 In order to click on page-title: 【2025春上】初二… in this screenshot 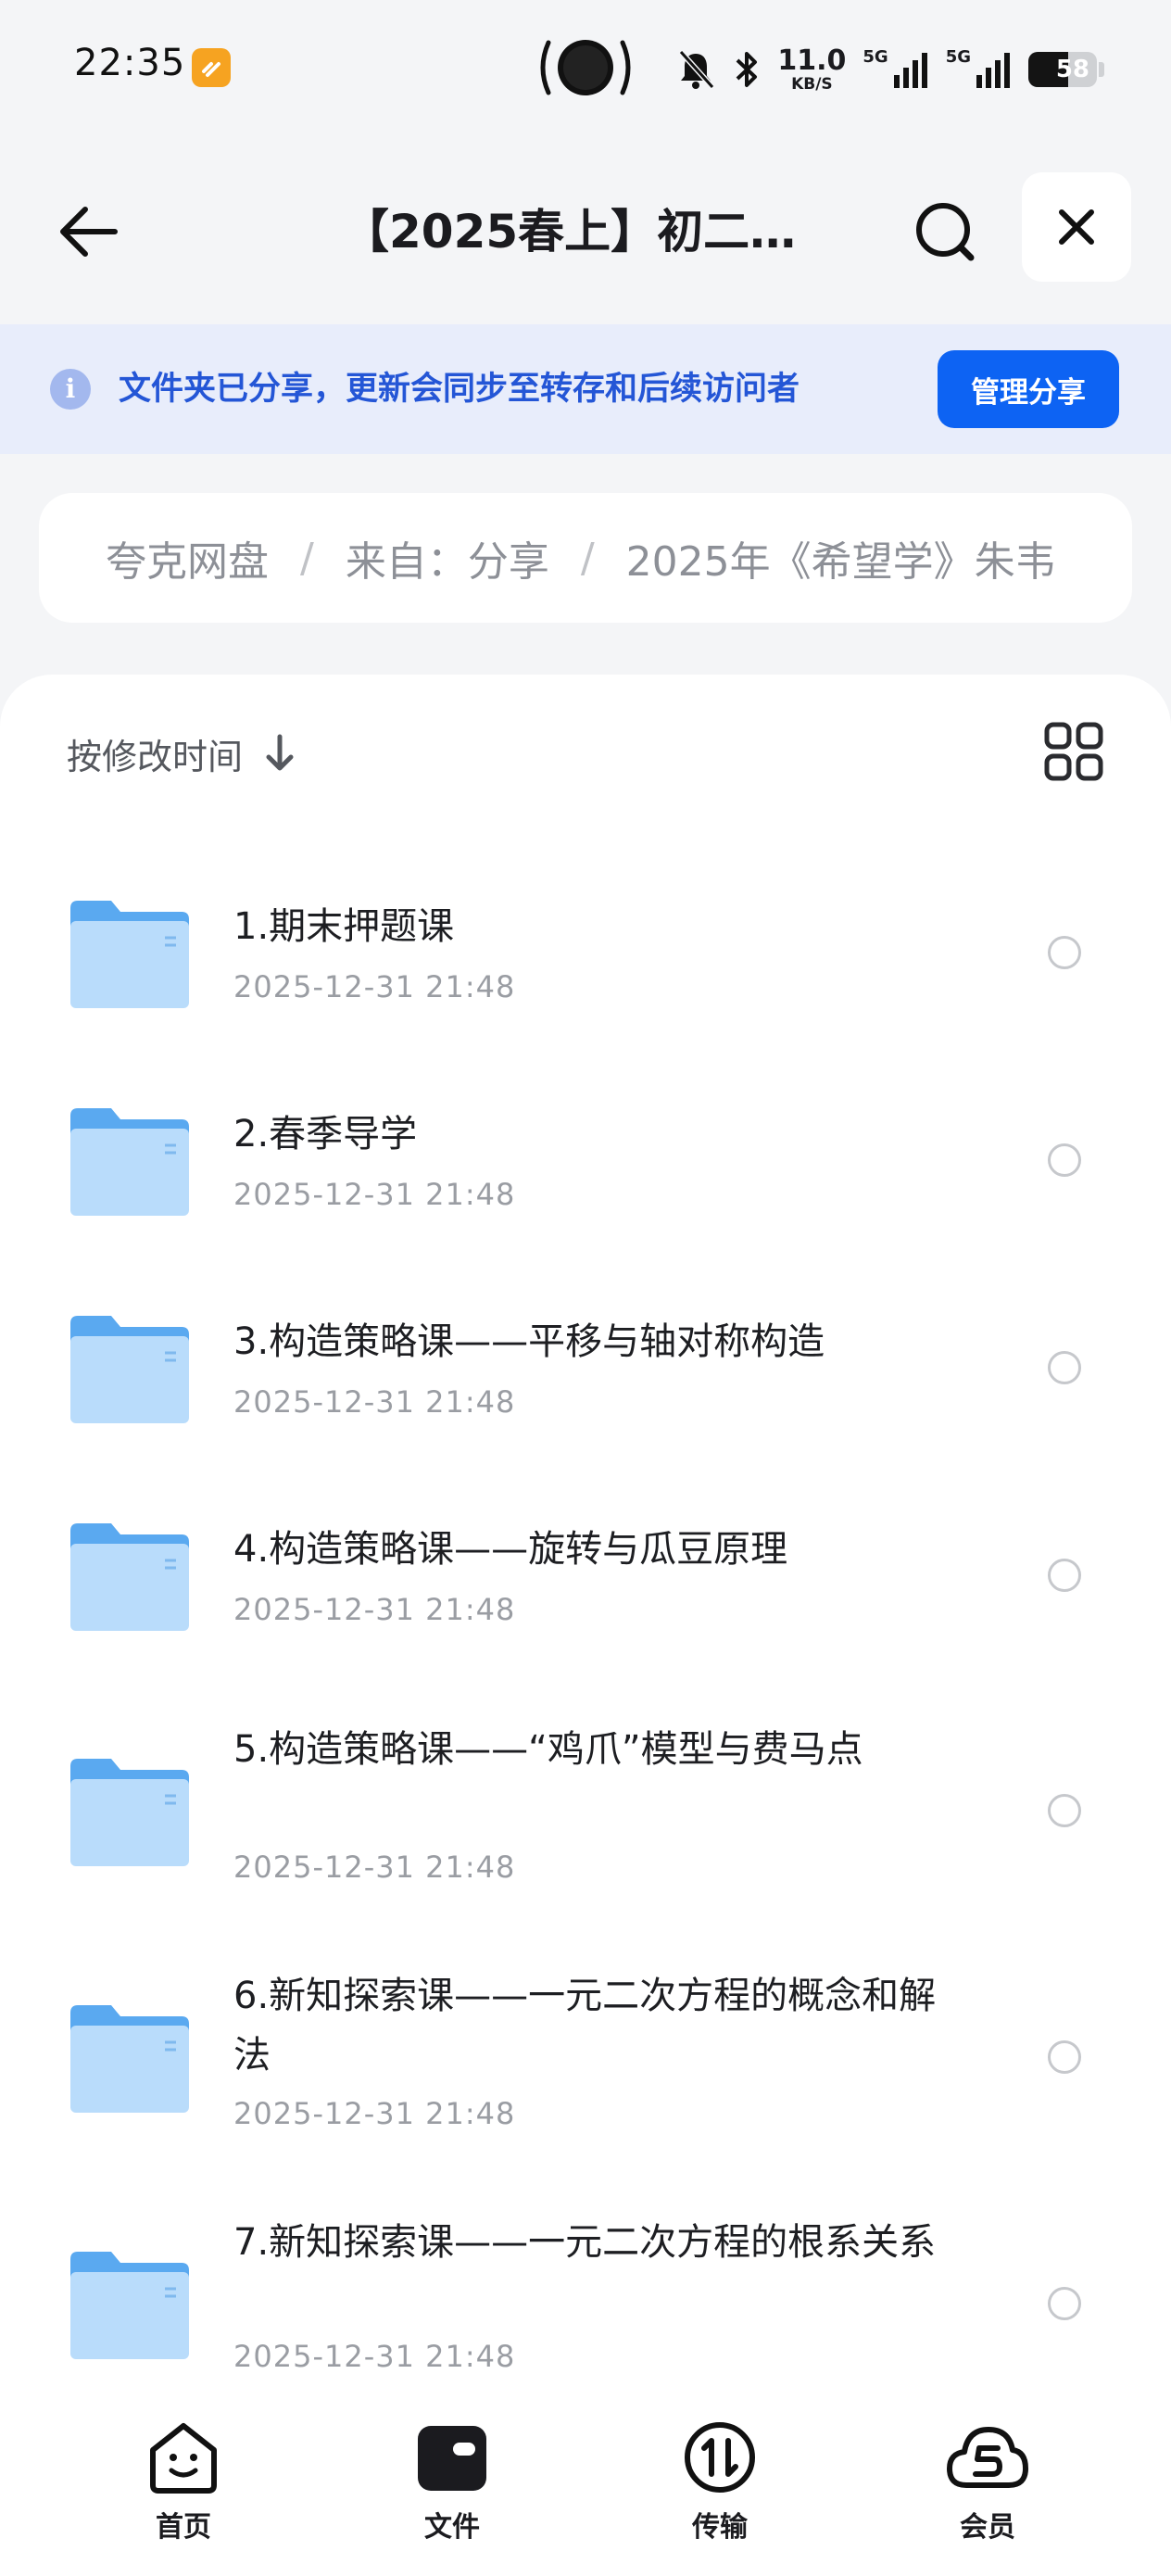, I will do `click(570, 232)`.